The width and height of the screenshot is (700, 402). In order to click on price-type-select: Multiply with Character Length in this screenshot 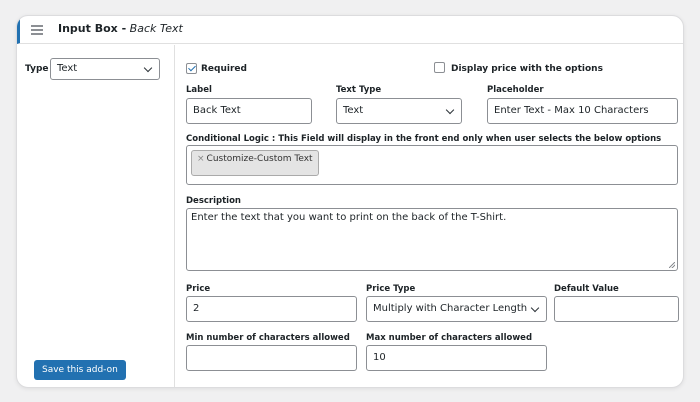, I will do `click(456, 309)`.